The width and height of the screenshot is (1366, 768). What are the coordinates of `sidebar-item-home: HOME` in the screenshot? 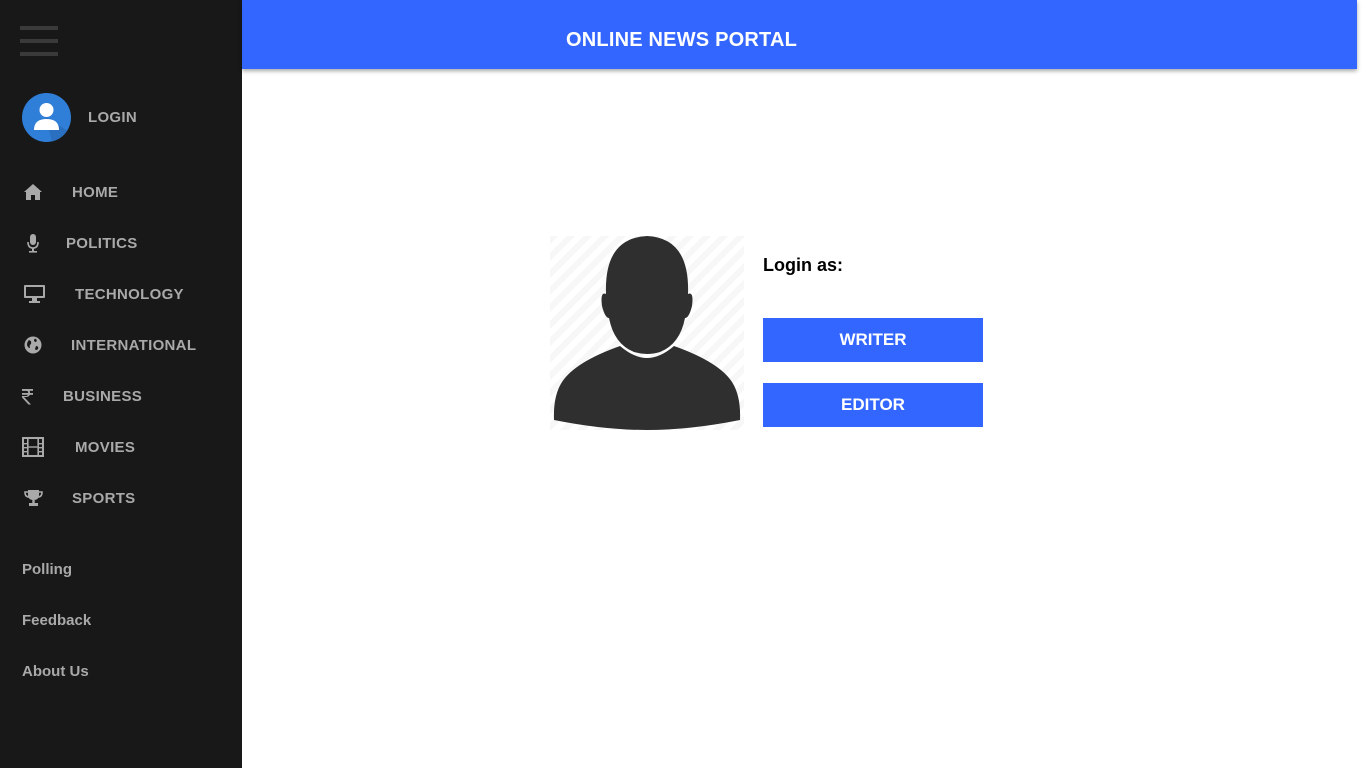 It's located at (127, 192).